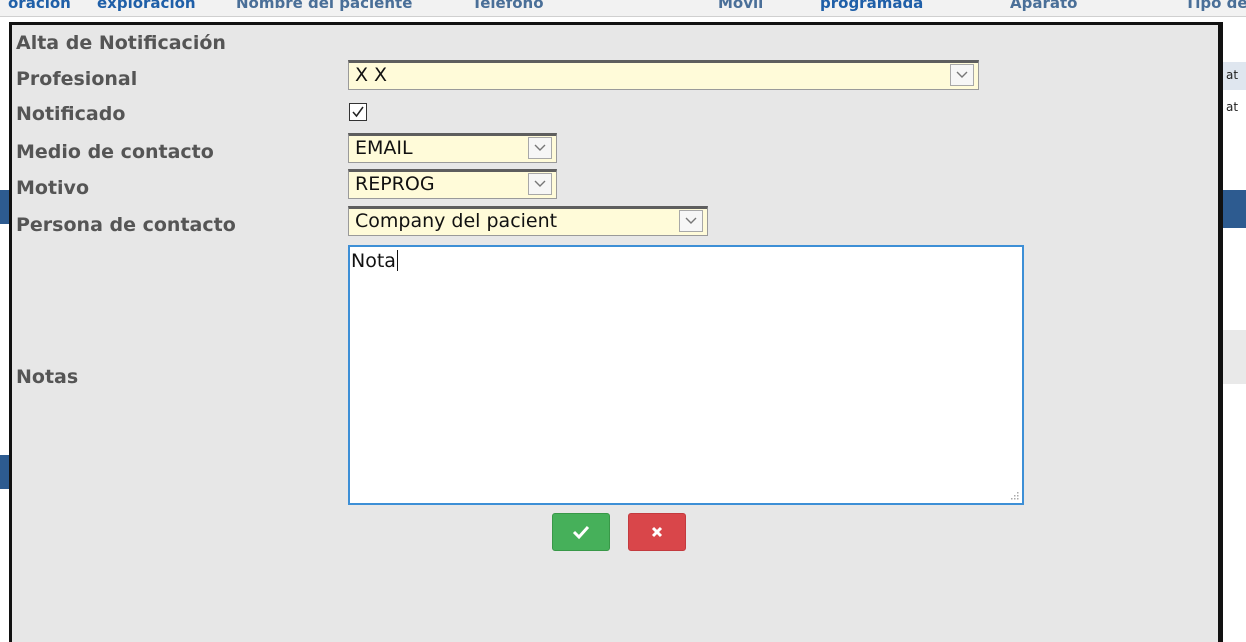 This screenshot has width=1246, height=642. I want to click on notificado-label: Notificado, so click(71, 114).